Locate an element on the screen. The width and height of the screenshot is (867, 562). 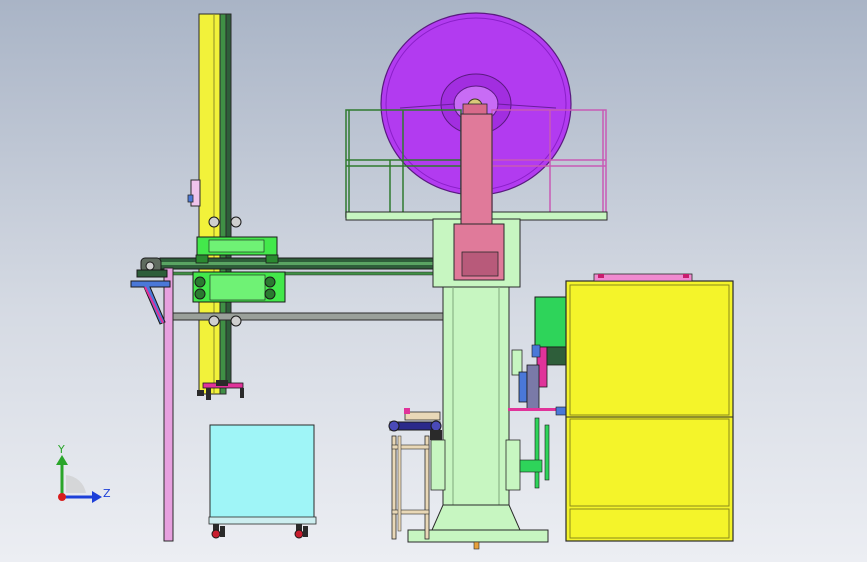
coordinate-triad: Y Z is located at coordinates (83, 473).